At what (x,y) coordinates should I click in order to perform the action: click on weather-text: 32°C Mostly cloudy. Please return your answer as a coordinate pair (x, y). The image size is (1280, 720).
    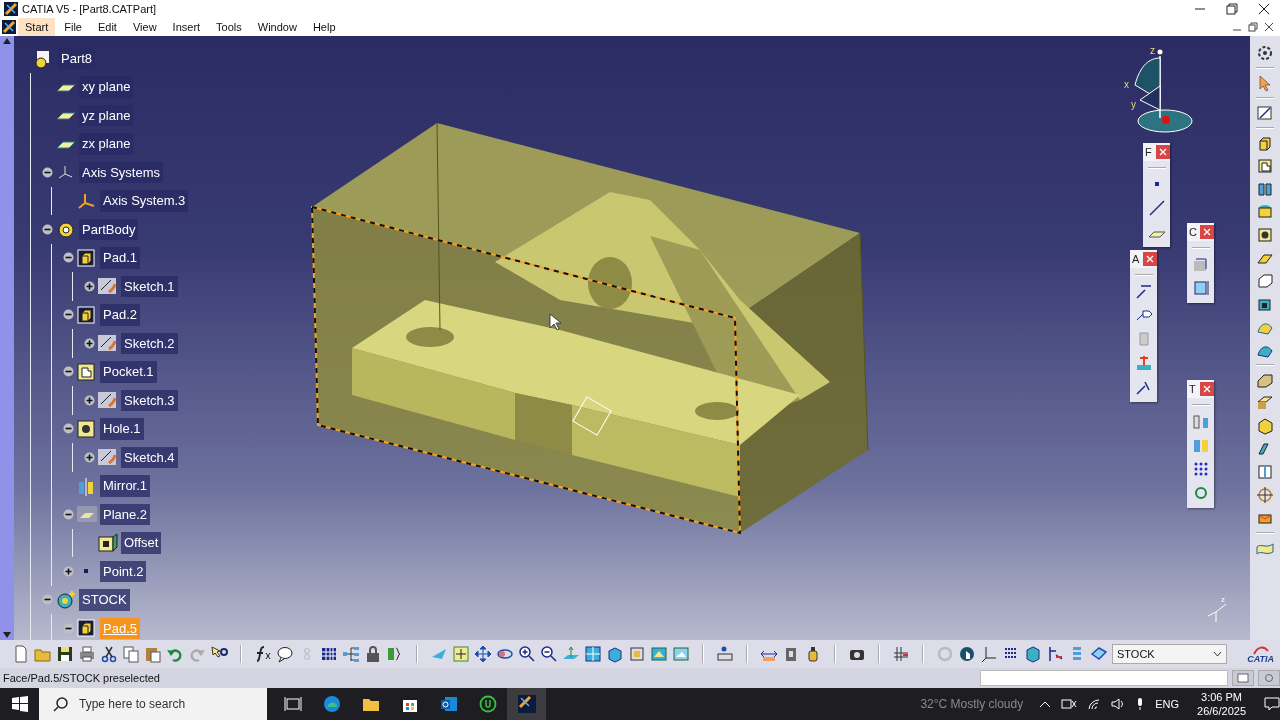
    Looking at the image, I should click on (972, 704).